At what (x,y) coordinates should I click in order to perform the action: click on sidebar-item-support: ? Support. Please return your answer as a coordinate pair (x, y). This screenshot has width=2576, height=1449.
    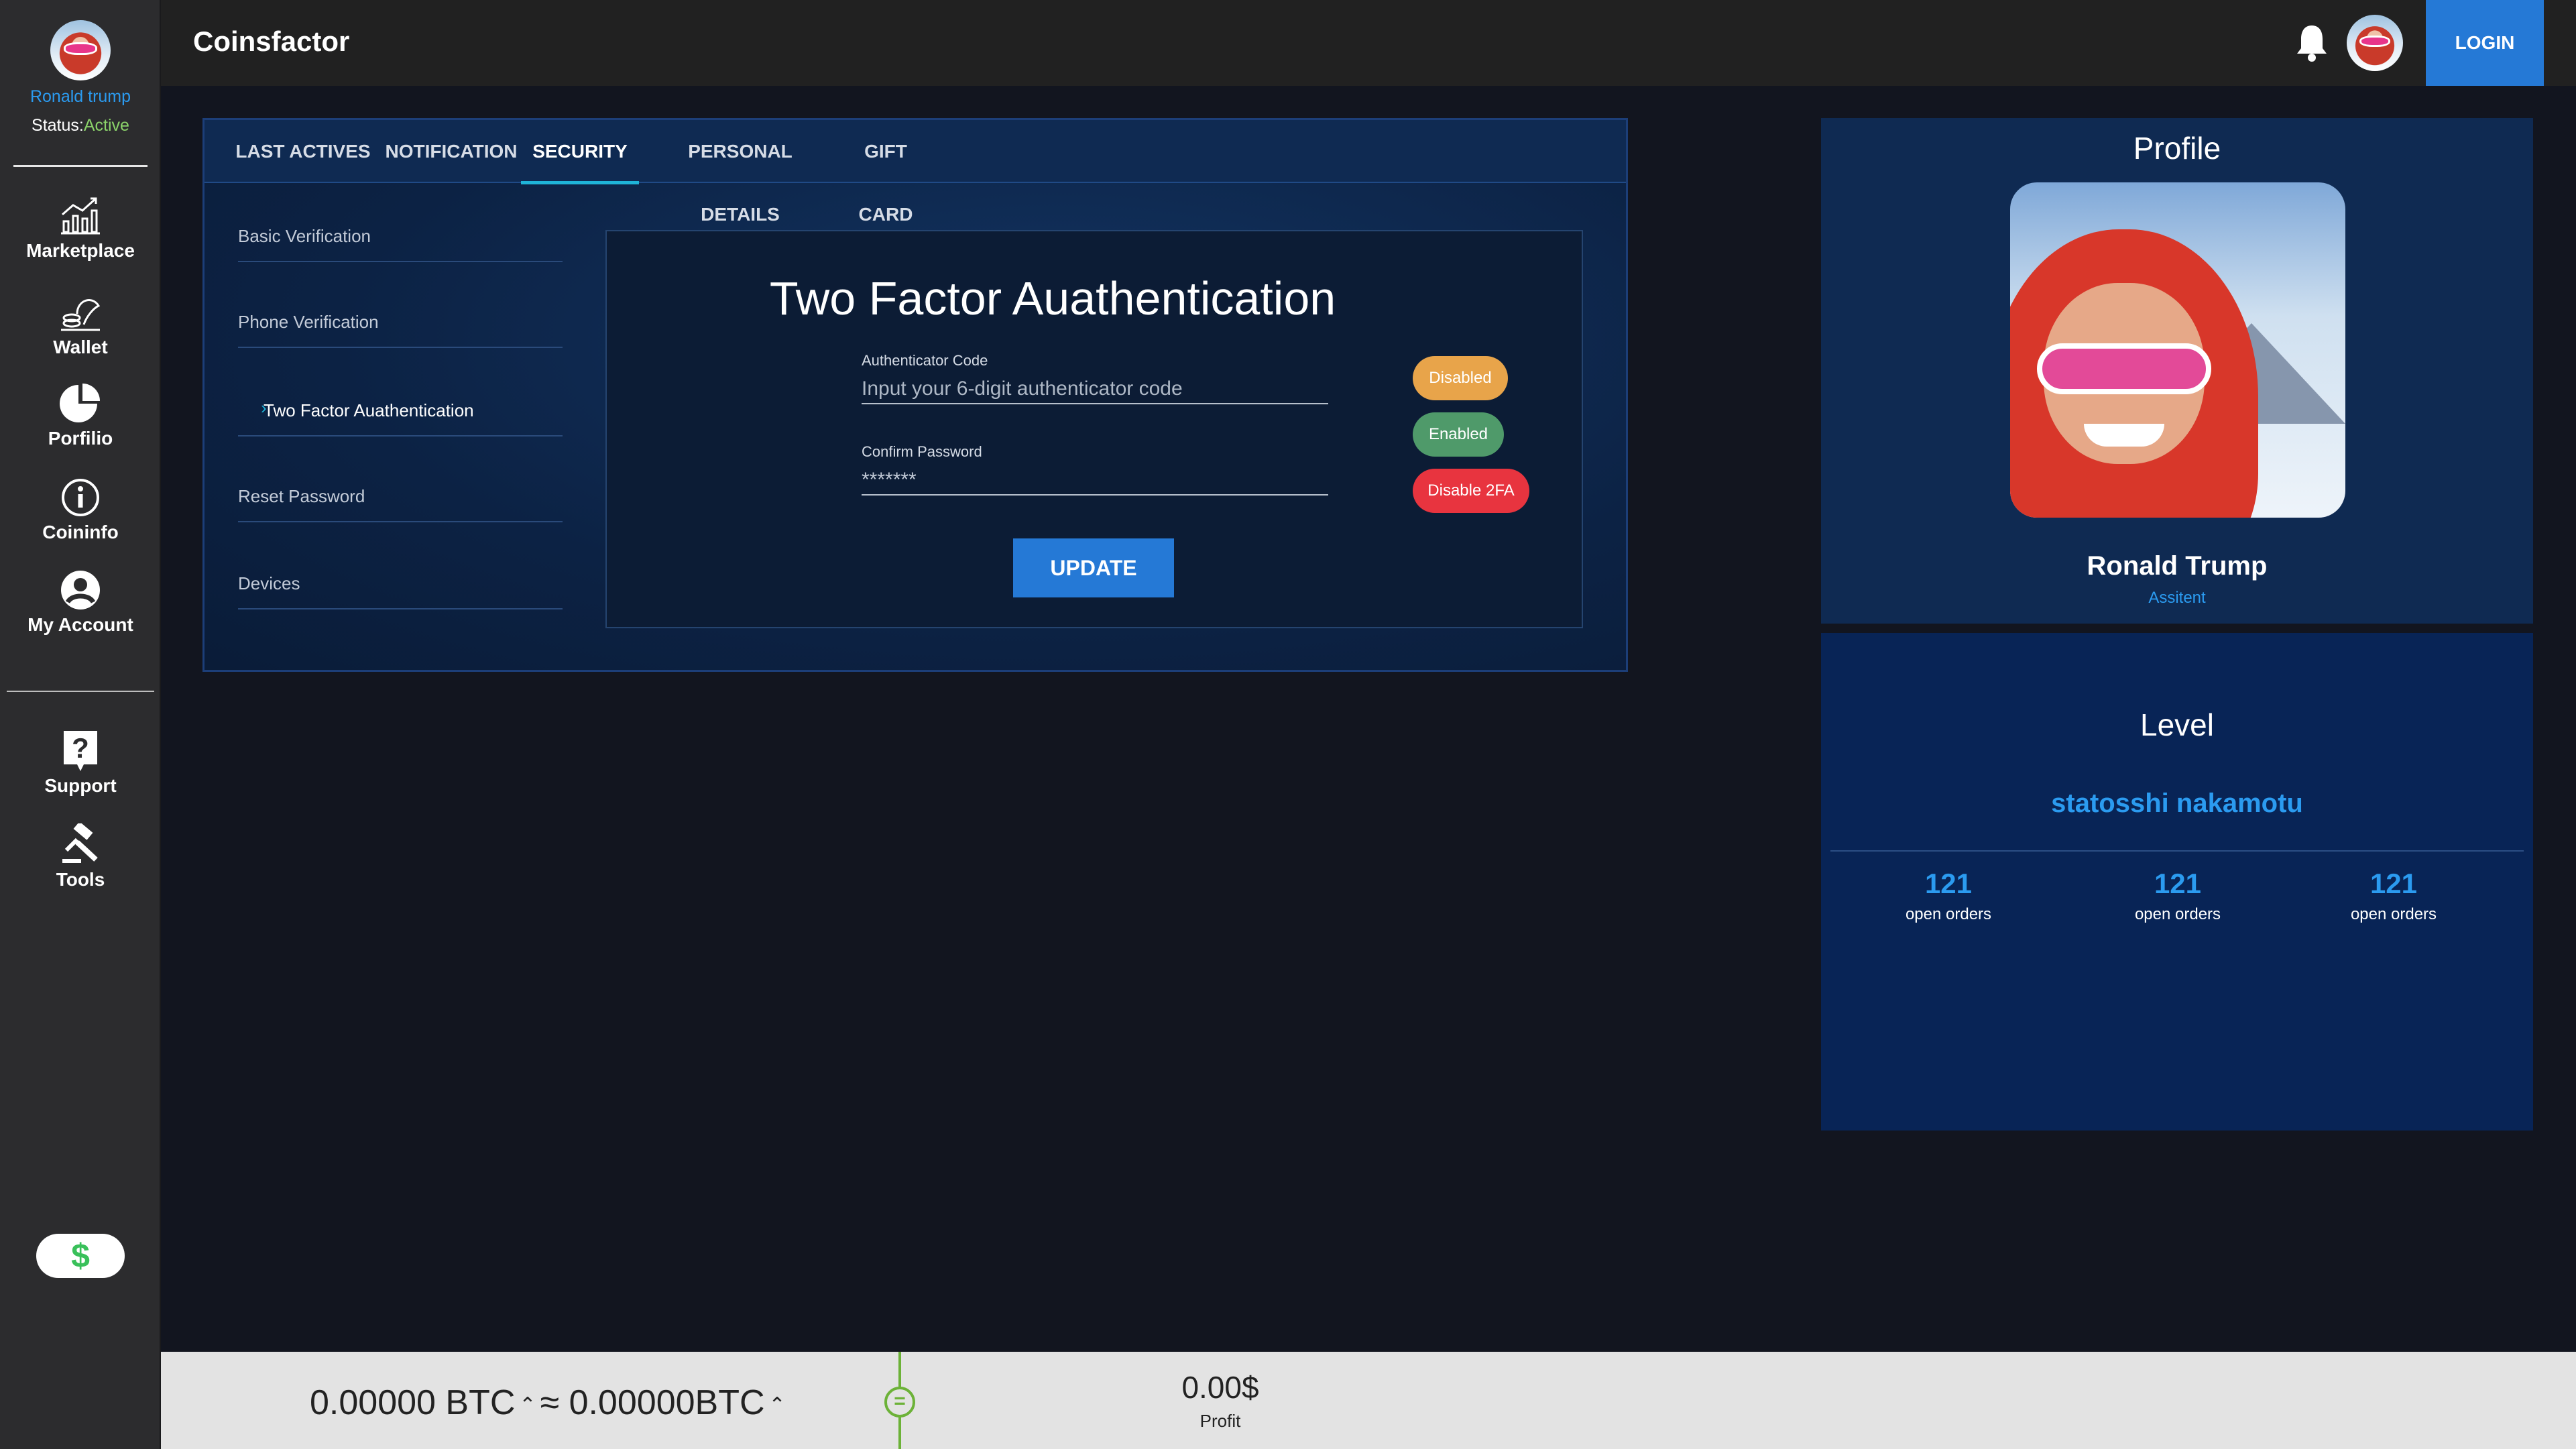
    Looking at the image, I should click on (80, 763).